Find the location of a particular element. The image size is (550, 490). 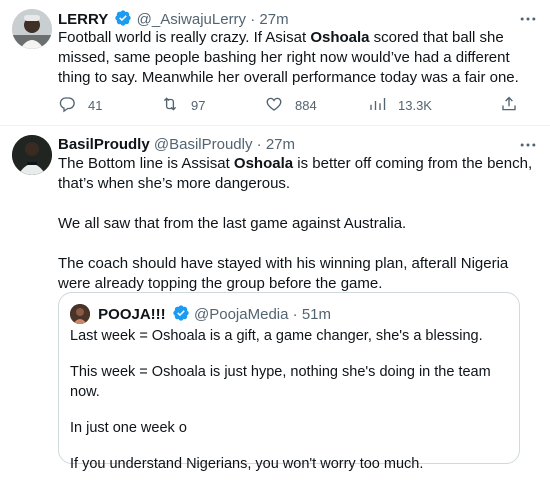

tweet-header: BasilProudly @BasilProudly · 27m is located at coordinates (298, 145).